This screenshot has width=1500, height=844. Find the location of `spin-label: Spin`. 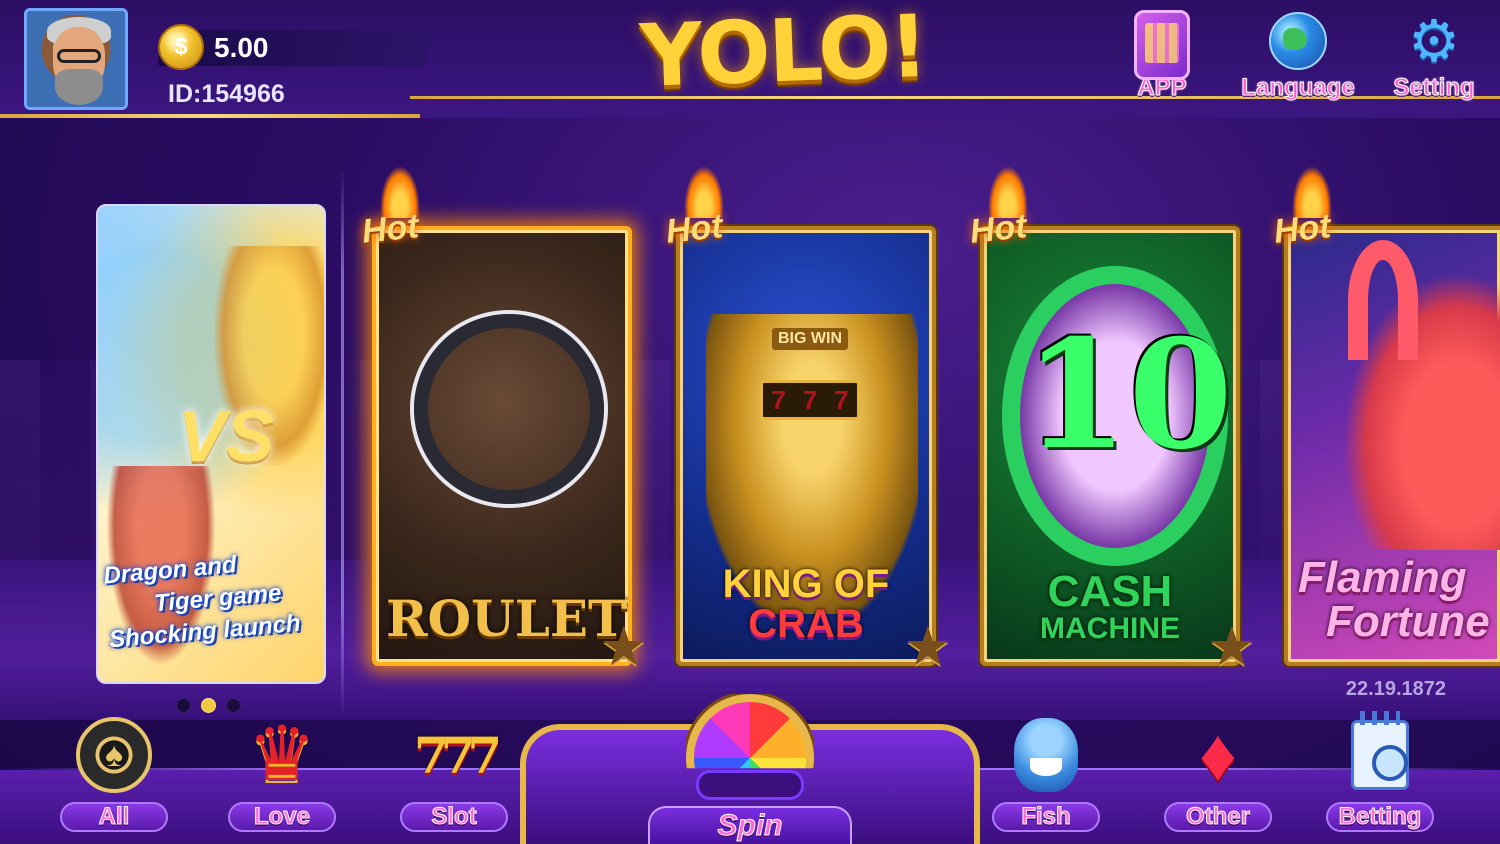

spin-label: Spin is located at coordinates (750, 825).